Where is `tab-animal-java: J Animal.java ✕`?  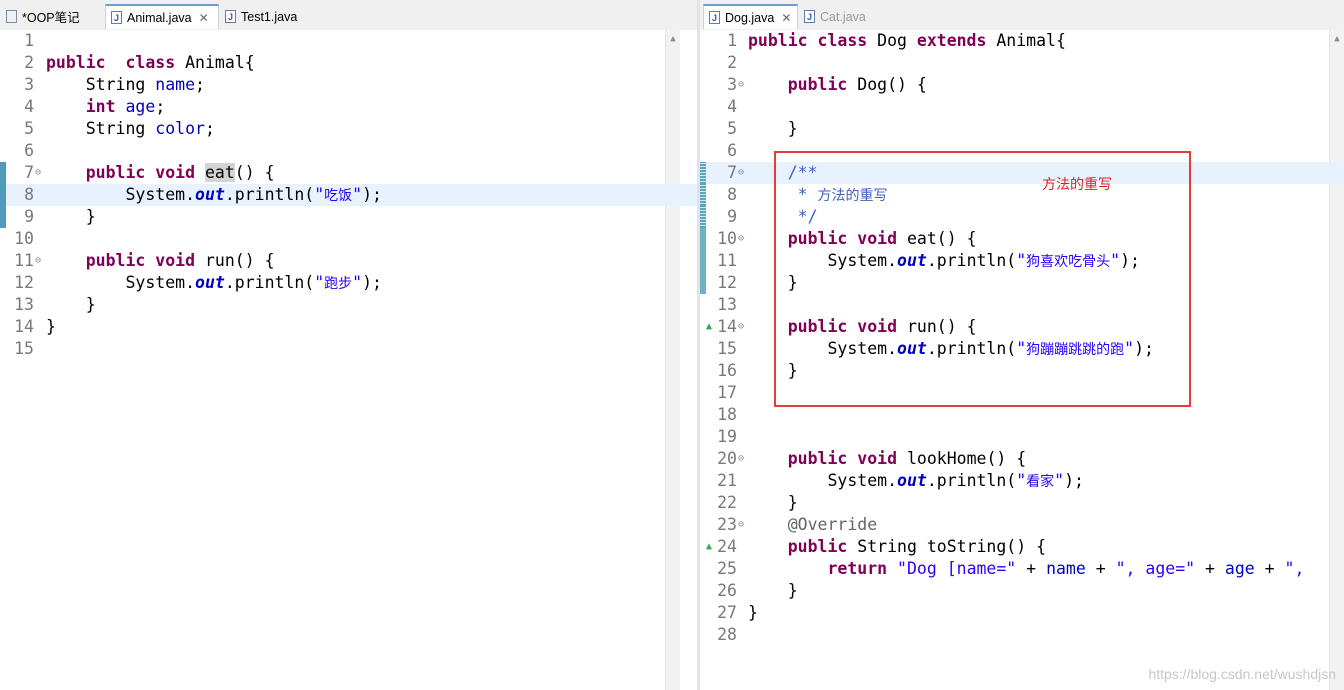 tab-animal-java: J Animal.java ✕ is located at coordinates (162, 16).